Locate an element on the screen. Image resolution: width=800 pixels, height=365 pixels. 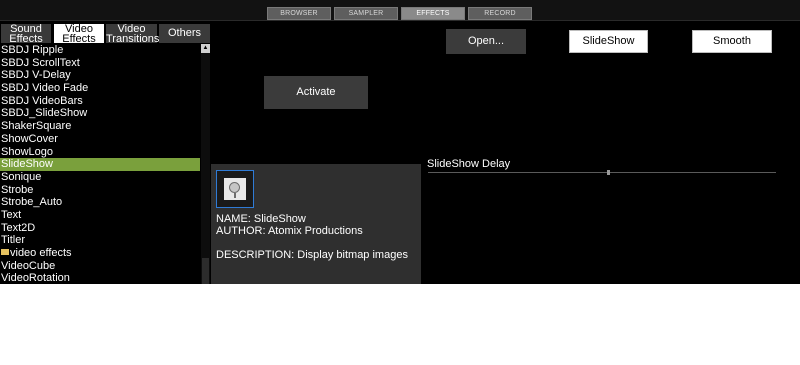
list-item-label: SBDJ_SlideShow is located at coordinates (44, 113).